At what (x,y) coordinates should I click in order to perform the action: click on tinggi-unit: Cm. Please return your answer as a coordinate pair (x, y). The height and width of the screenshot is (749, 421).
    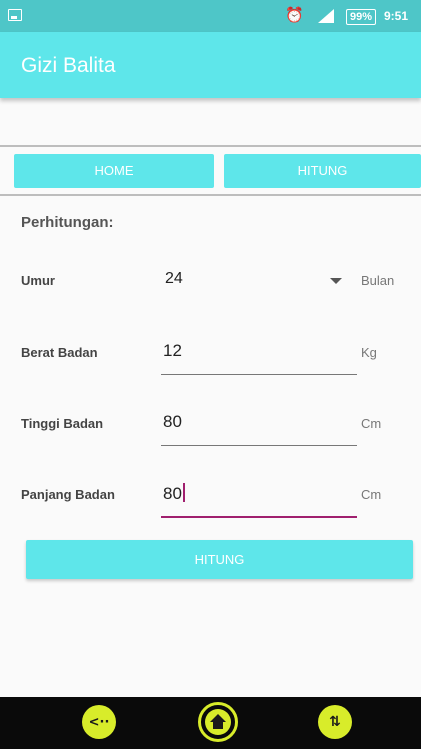
    Looking at the image, I should click on (371, 423).